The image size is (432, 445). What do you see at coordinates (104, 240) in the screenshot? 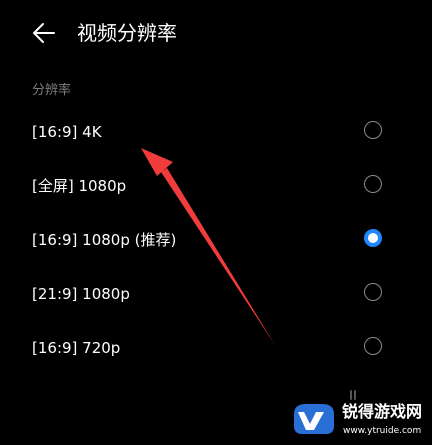
I see `option-label: [16:9] 1080p (推荐)` at bounding box center [104, 240].